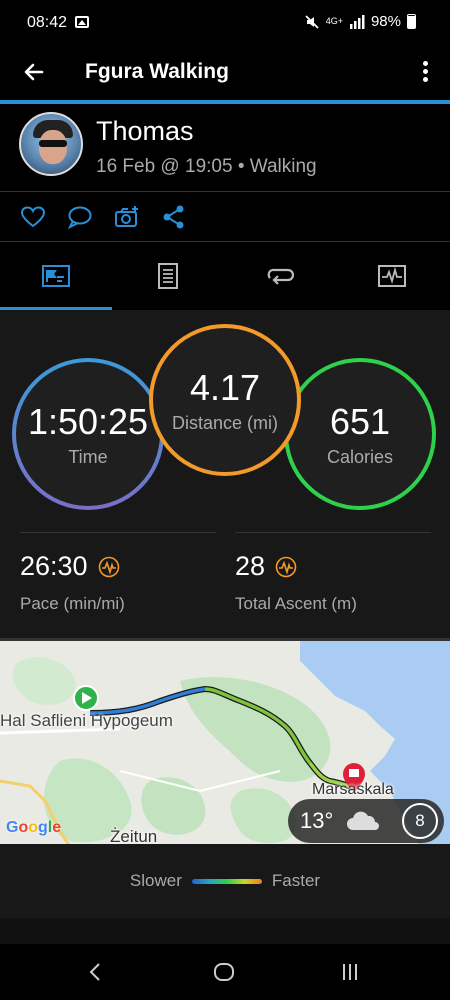  I want to click on legend-gradient-bar, so click(226, 881).